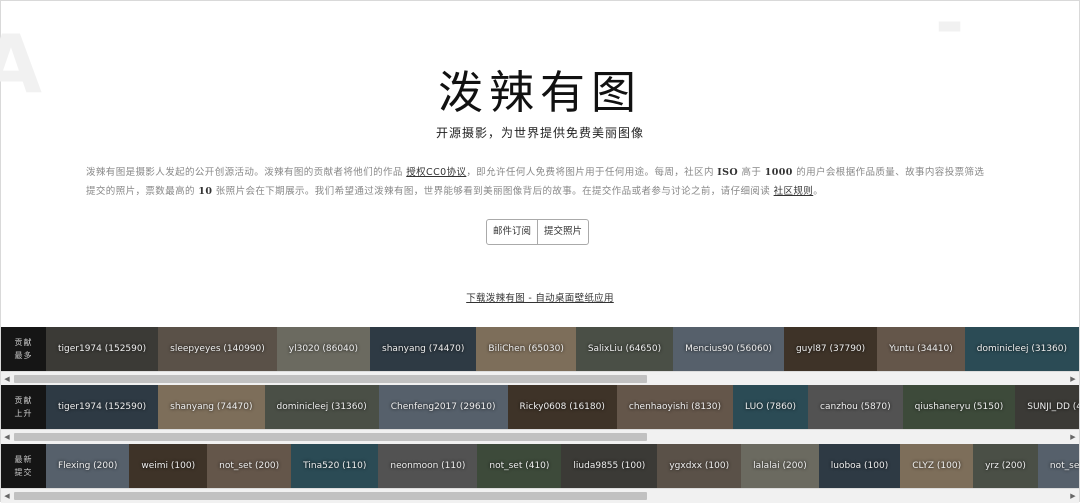 This screenshot has width=1080, height=503. What do you see at coordinates (1058, 466) in the screenshot?
I see `contributor-item: not_set (130)` at bounding box center [1058, 466].